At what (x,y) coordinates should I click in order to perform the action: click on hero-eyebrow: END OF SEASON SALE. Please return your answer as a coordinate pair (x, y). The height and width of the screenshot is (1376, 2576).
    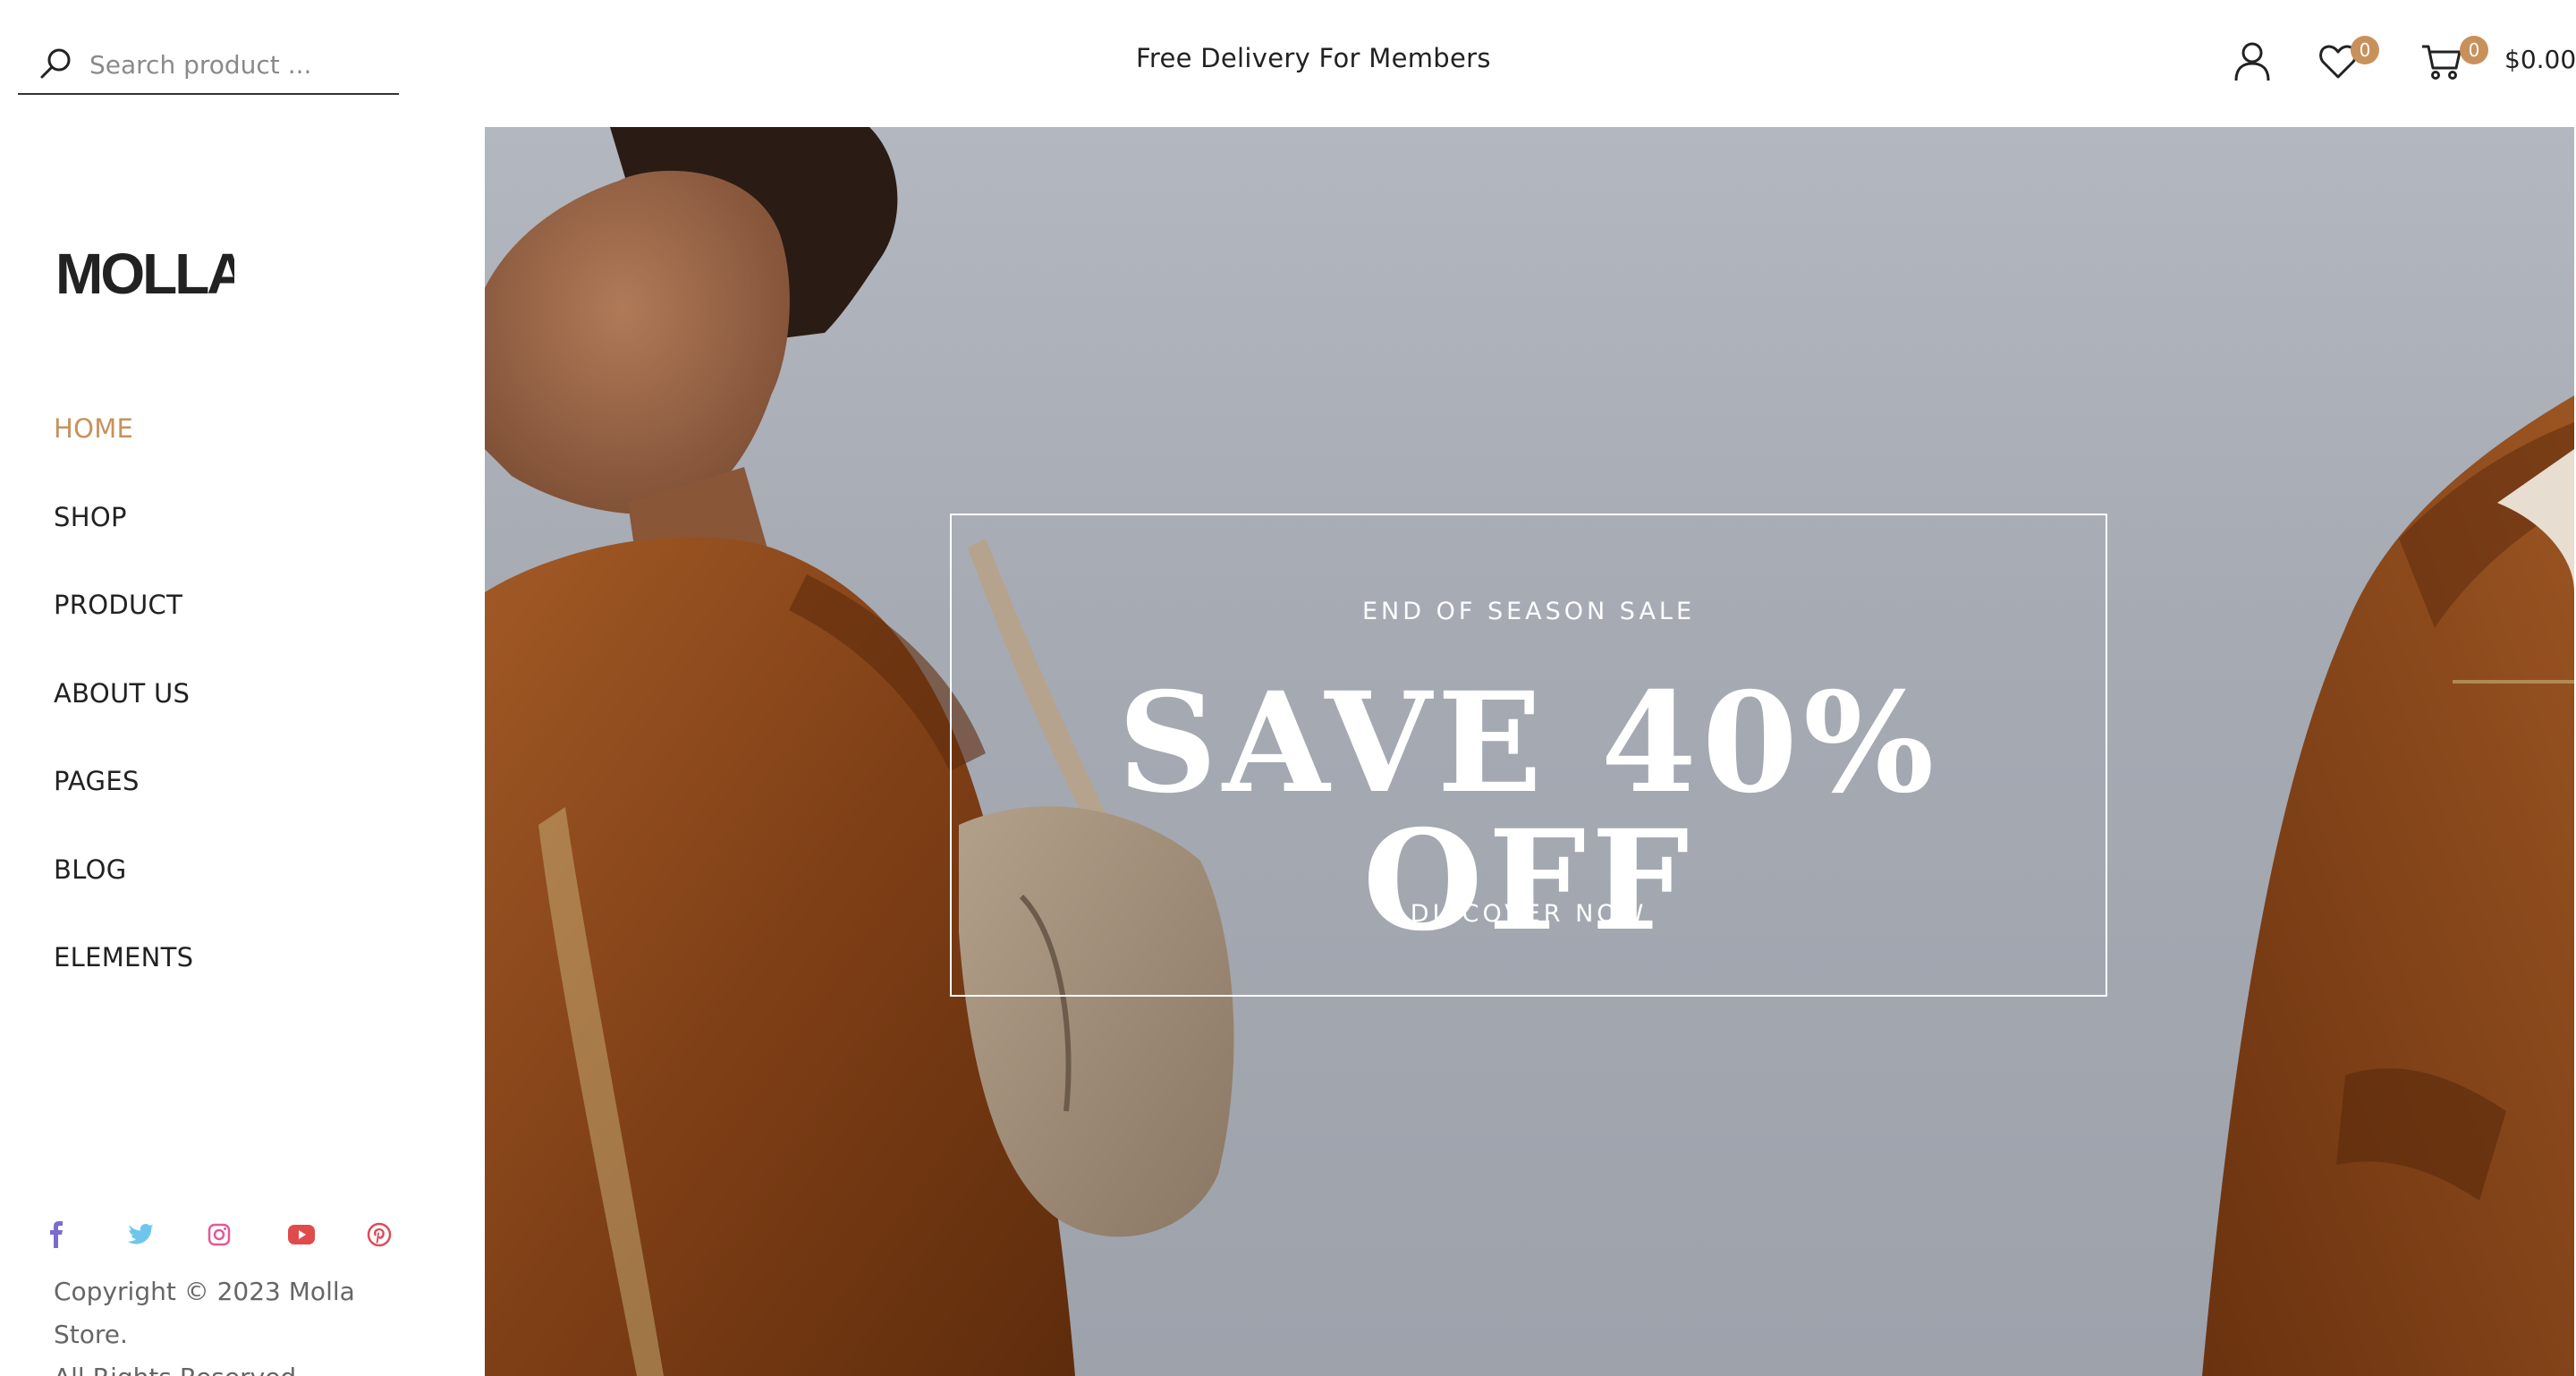
    Looking at the image, I should click on (1528, 611).